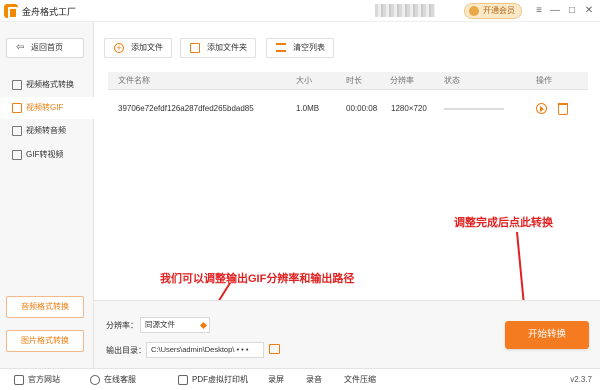 The height and width of the screenshot is (390, 600). I want to click on sidebar-item-label: 视频转GIF, so click(45, 107).